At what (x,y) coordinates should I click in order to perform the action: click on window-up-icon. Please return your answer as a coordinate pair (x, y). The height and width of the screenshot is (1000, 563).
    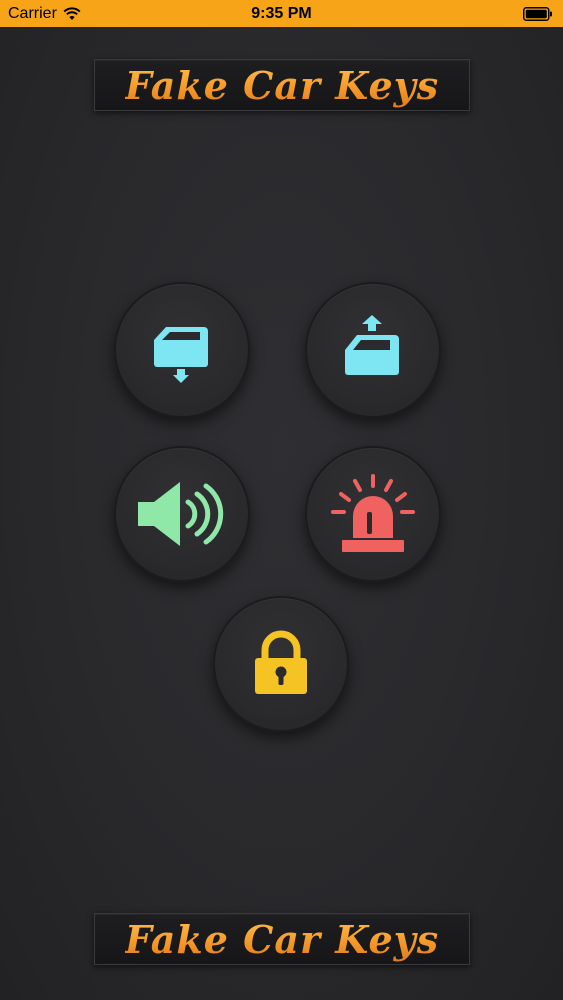
    Looking at the image, I should click on (372, 345).